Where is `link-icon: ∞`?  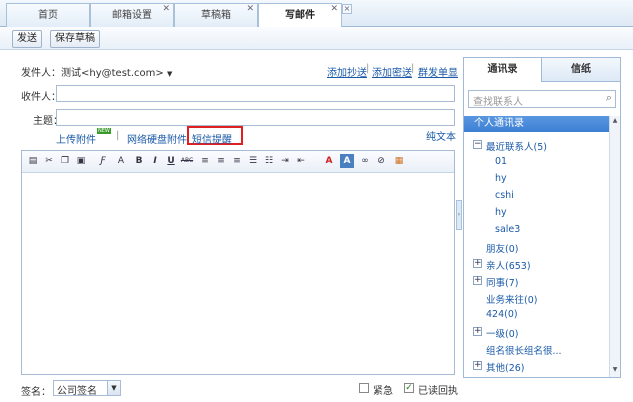
link-icon: ∞ is located at coordinates (365, 161).